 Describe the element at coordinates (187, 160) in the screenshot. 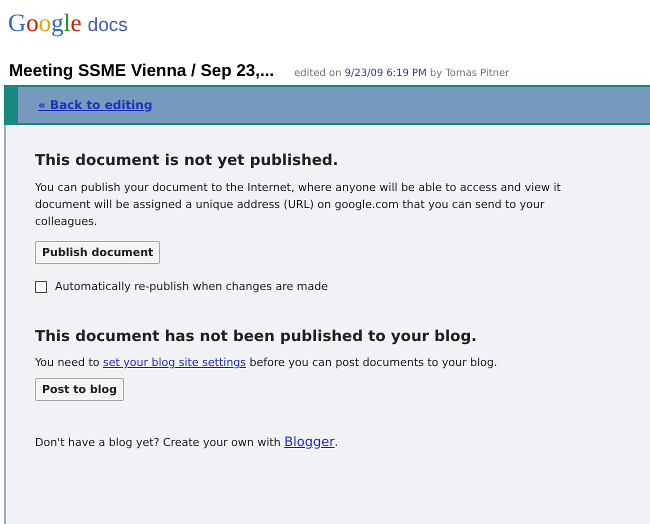

I see `section-heading: This document is not yet published.` at that location.